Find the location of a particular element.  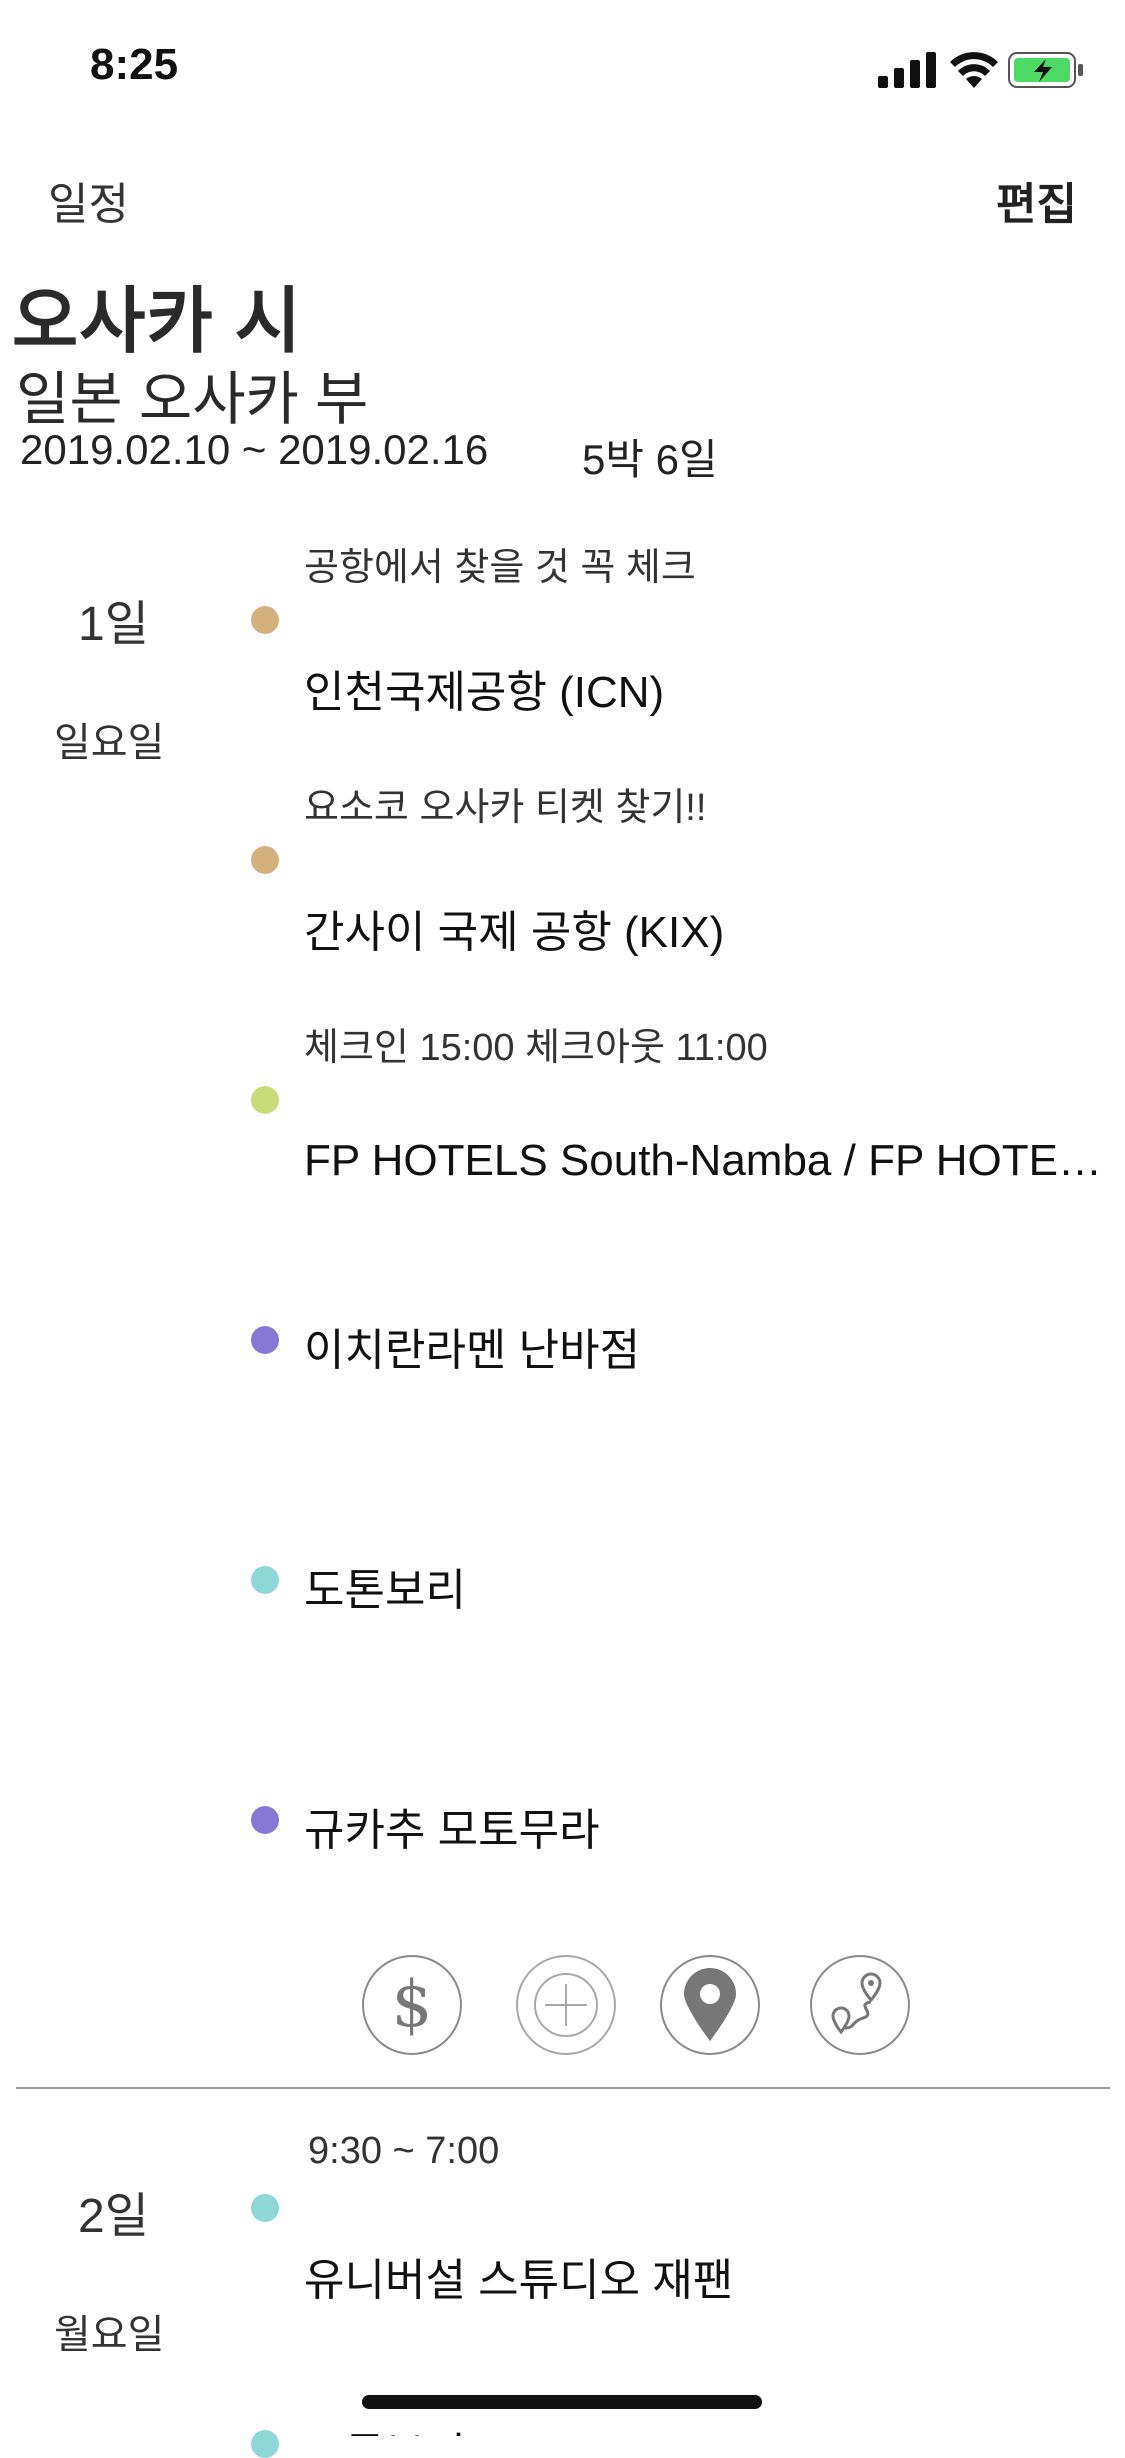

map-pin-icon is located at coordinates (710, 2004).